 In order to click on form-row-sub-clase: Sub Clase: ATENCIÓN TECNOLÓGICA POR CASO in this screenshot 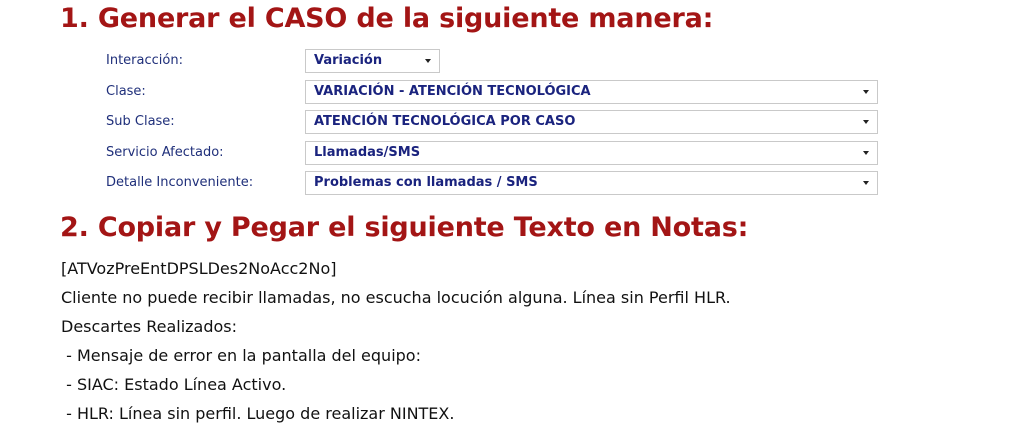, I will do `click(492, 122)`.